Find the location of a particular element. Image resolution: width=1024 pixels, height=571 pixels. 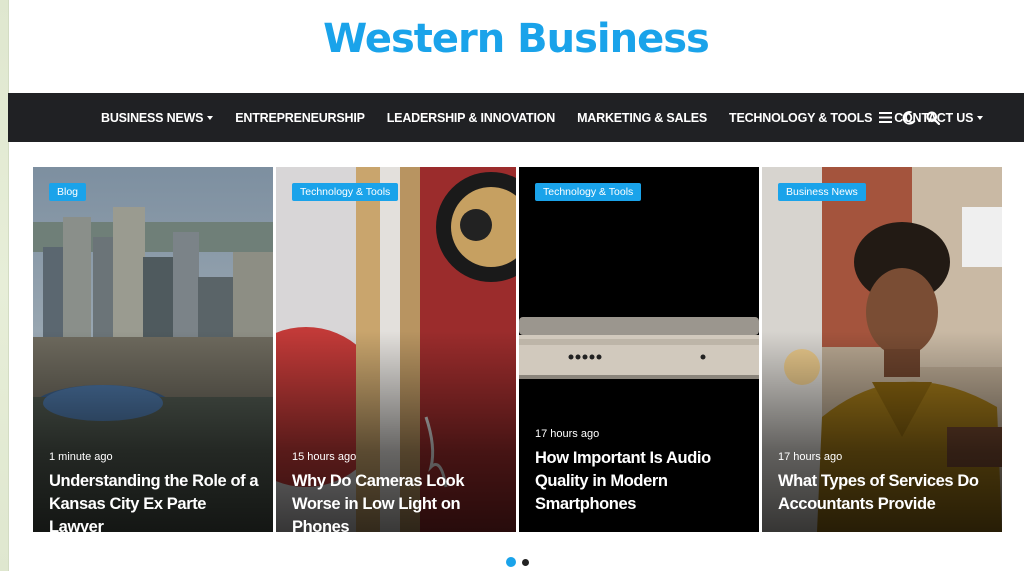

nav-item-label: LEADERSHIP & INNOVATION is located at coordinates (471, 117).